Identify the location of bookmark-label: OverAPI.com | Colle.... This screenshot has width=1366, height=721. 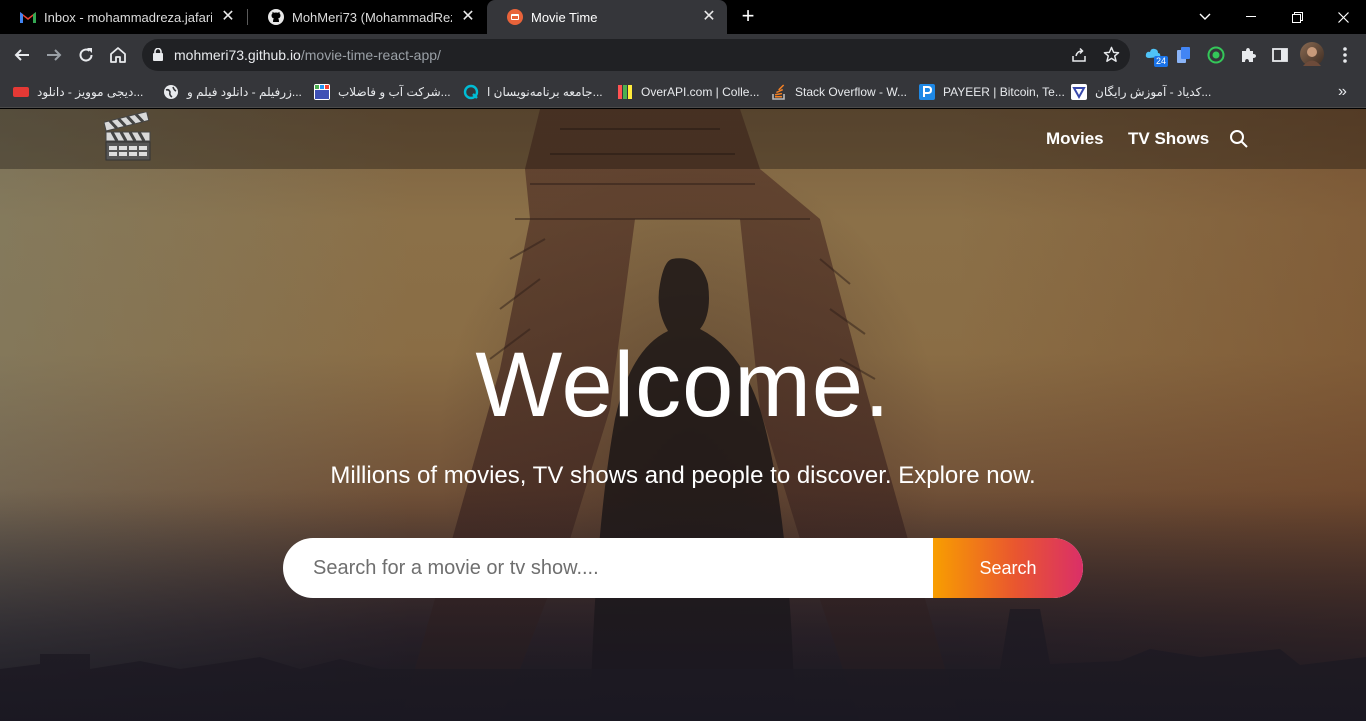
(700, 92).